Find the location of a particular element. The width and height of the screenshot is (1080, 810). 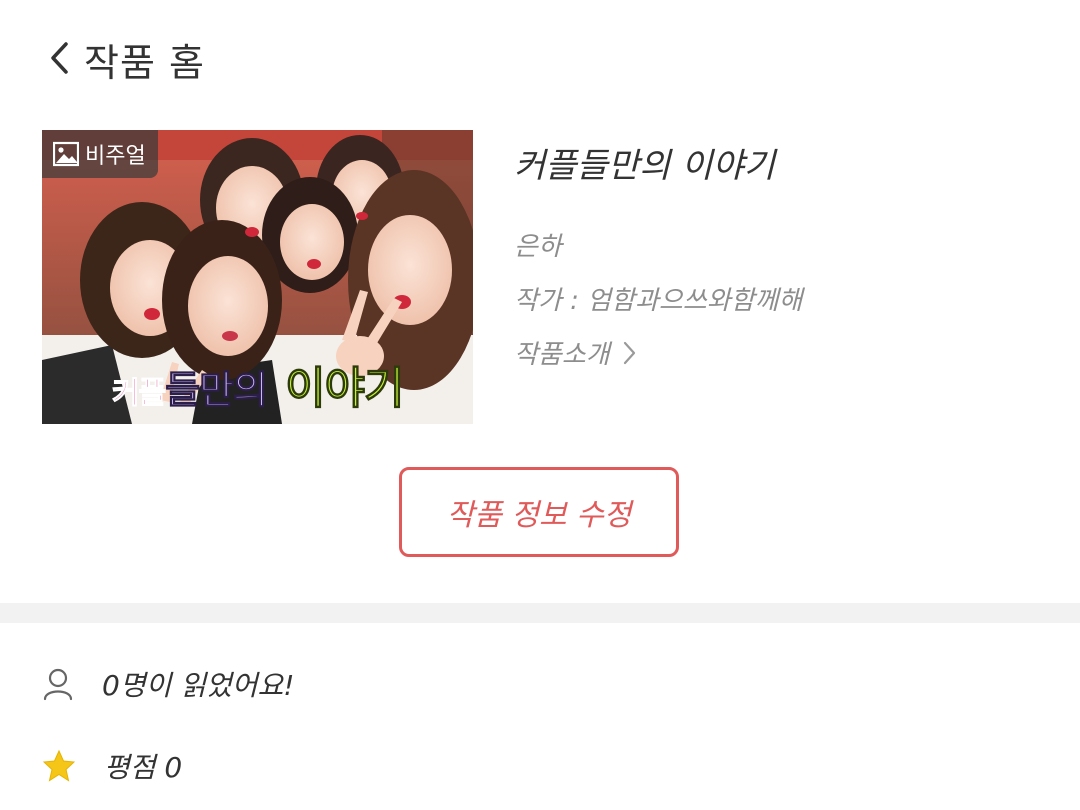

header: 작품 홈 is located at coordinates (540, 60).